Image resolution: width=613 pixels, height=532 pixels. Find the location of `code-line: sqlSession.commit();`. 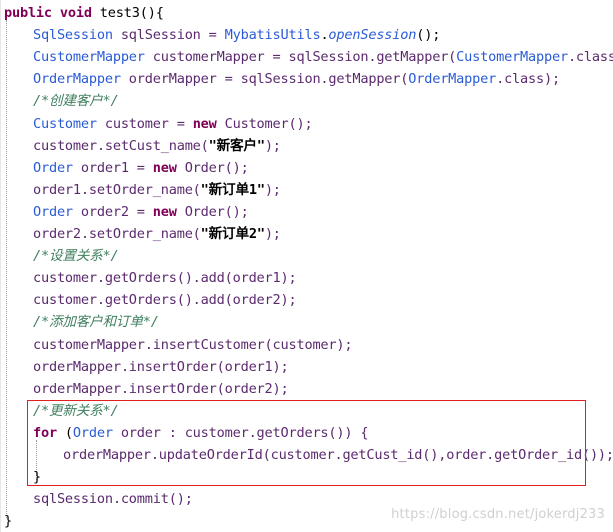

code-line: sqlSession.commit(); is located at coordinates (113, 499).